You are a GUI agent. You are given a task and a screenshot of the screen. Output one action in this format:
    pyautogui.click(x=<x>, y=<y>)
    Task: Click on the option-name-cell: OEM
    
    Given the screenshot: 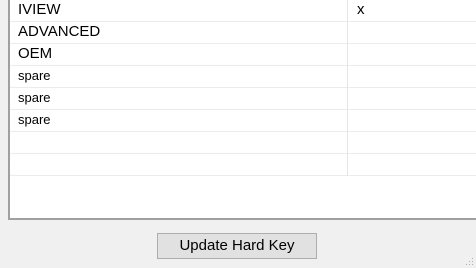 What is the action you would take?
    pyautogui.click(x=179, y=55)
    